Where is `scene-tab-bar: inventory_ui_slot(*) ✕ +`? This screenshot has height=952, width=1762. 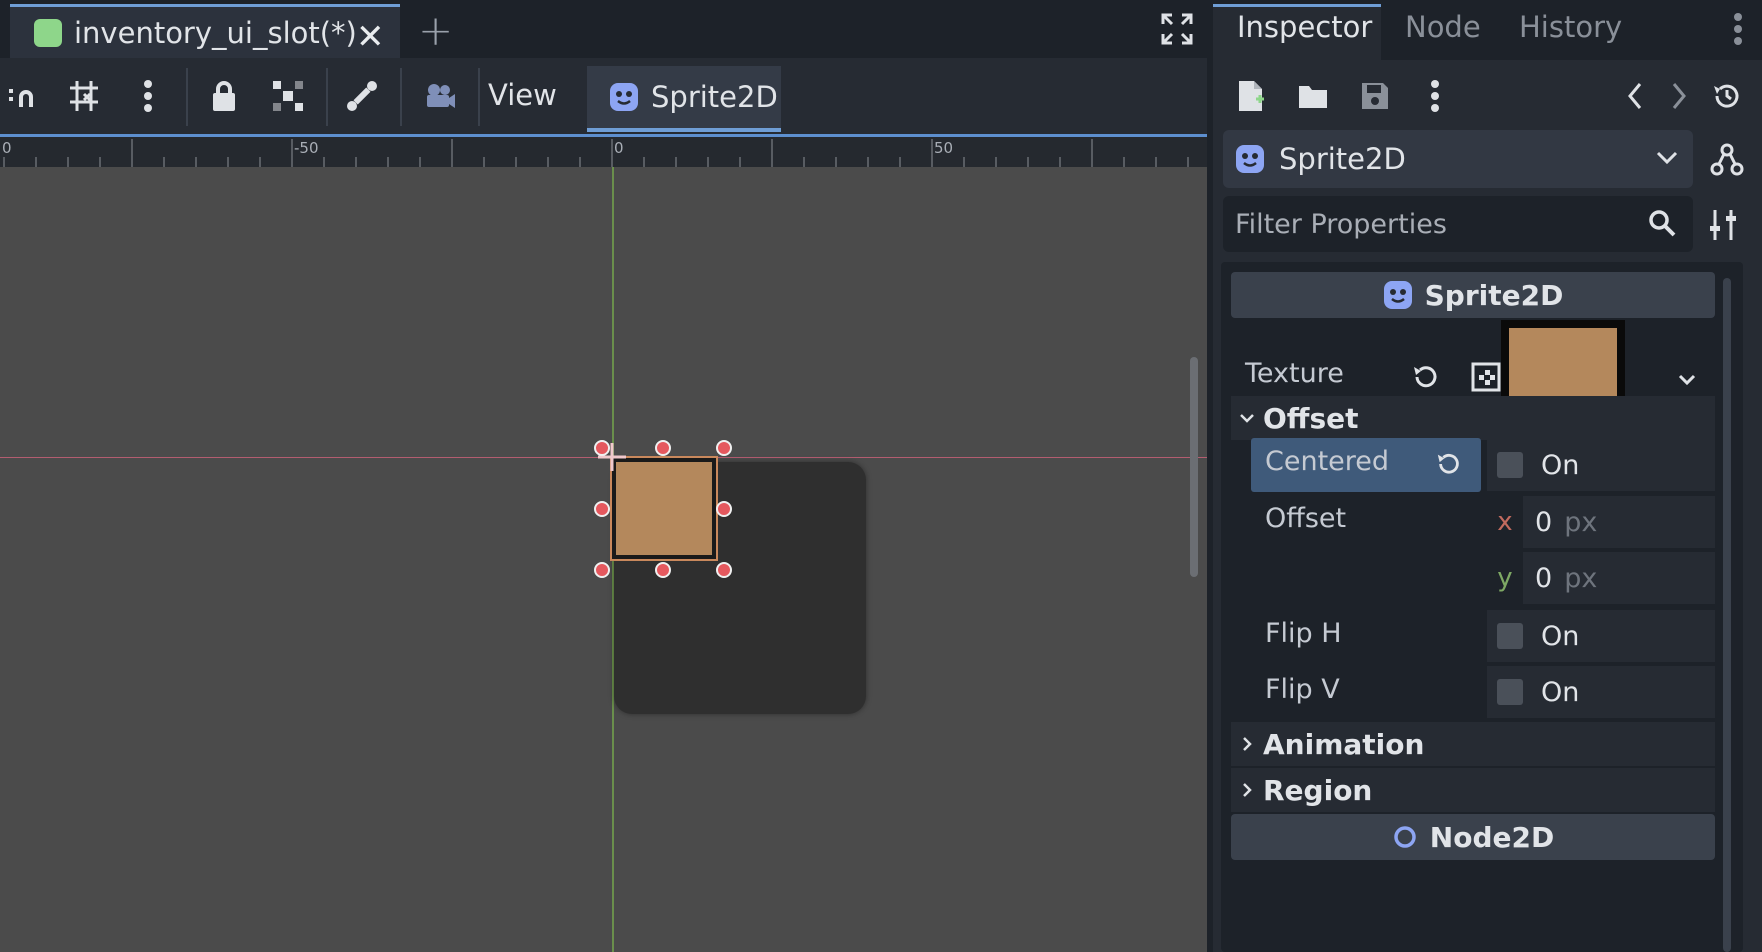 scene-tab-bar: inventory_ui_slot(*) ✕ + is located at coordinates (603, 29).